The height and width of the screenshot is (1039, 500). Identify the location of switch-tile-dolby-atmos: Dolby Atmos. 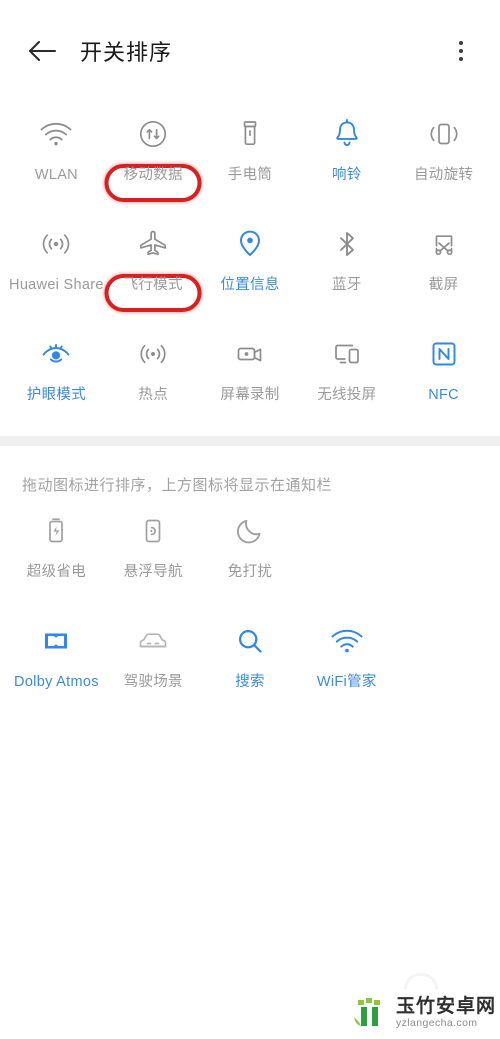
(56, 664).